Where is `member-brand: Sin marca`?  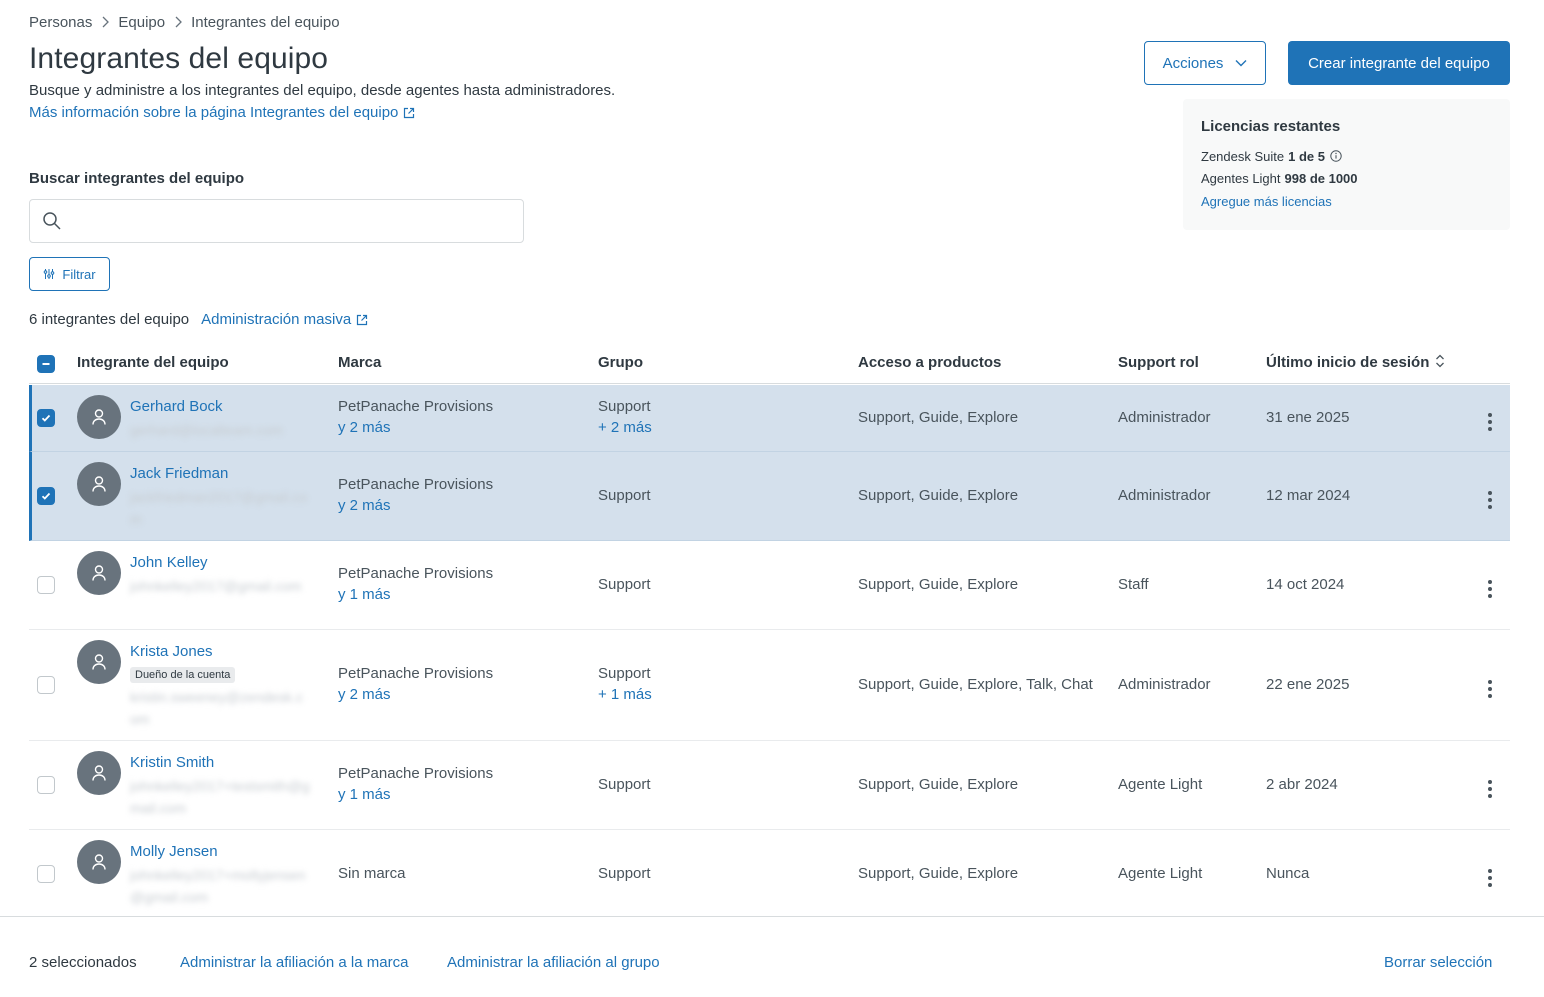
member-brand: Sin marca is located at coordinates (372, 873).